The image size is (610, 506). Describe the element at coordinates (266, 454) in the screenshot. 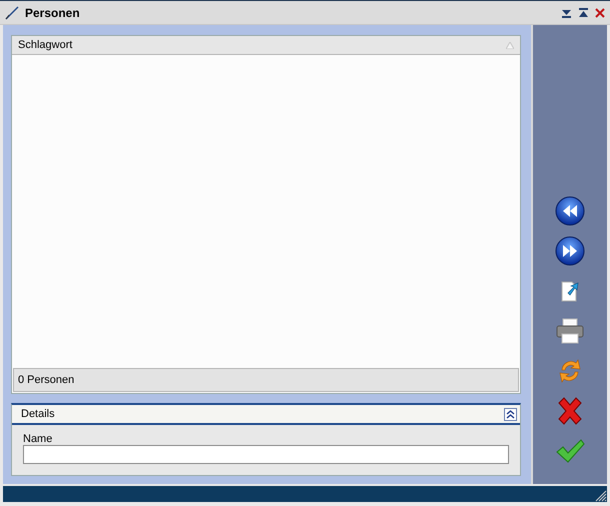

I see `name-field` at that location.